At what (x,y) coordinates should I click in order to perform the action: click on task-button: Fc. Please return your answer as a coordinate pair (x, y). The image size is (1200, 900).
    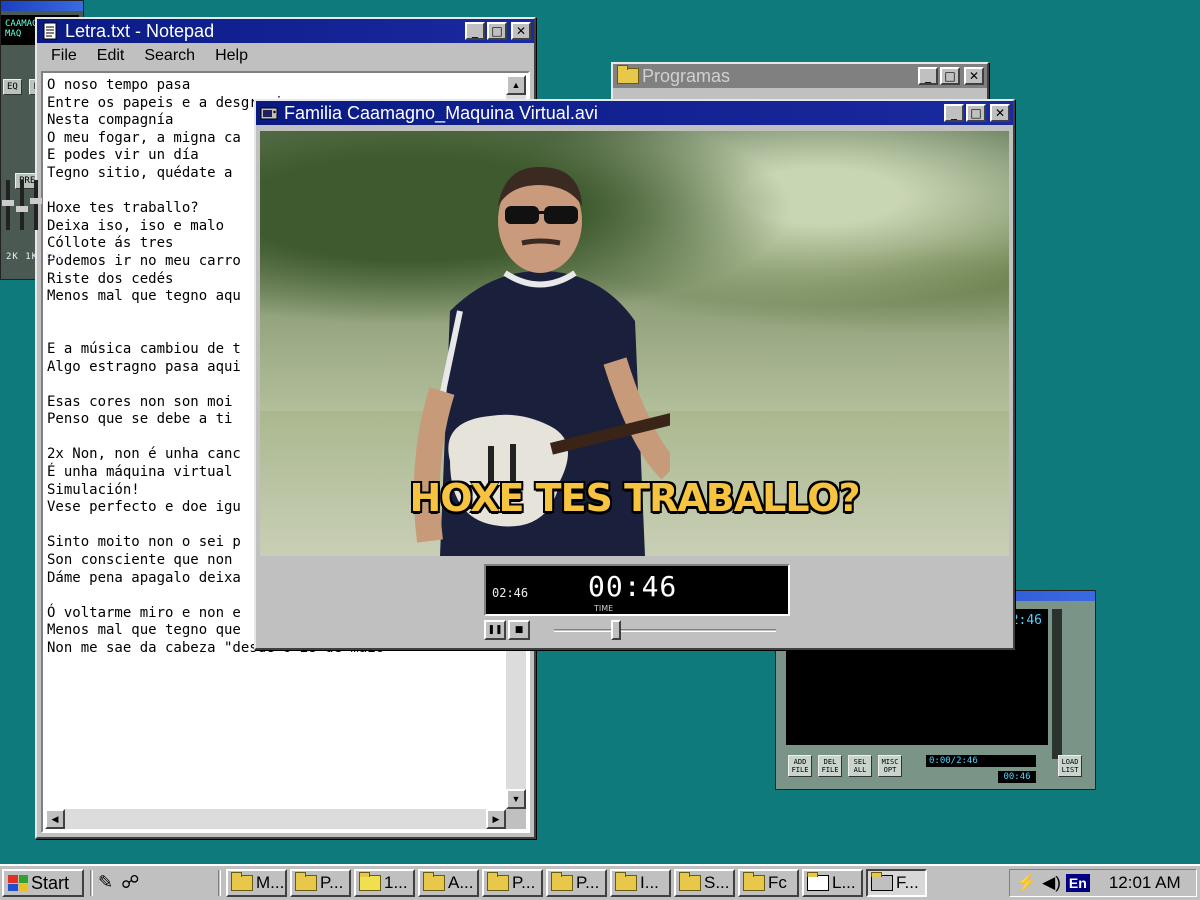
    Looking at the image, I should click on (768, 883).